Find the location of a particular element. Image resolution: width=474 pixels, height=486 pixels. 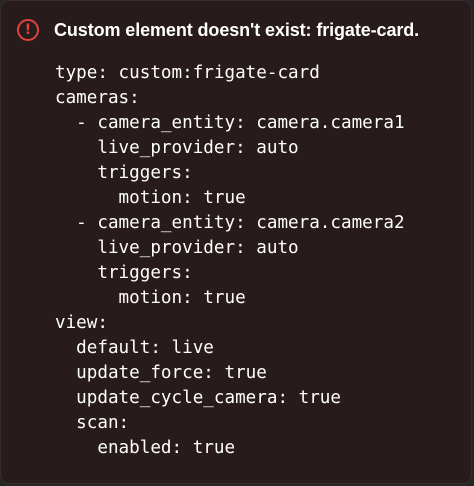

yaml-line: type: custom:frigate-card is located at coordinates (187, 73).